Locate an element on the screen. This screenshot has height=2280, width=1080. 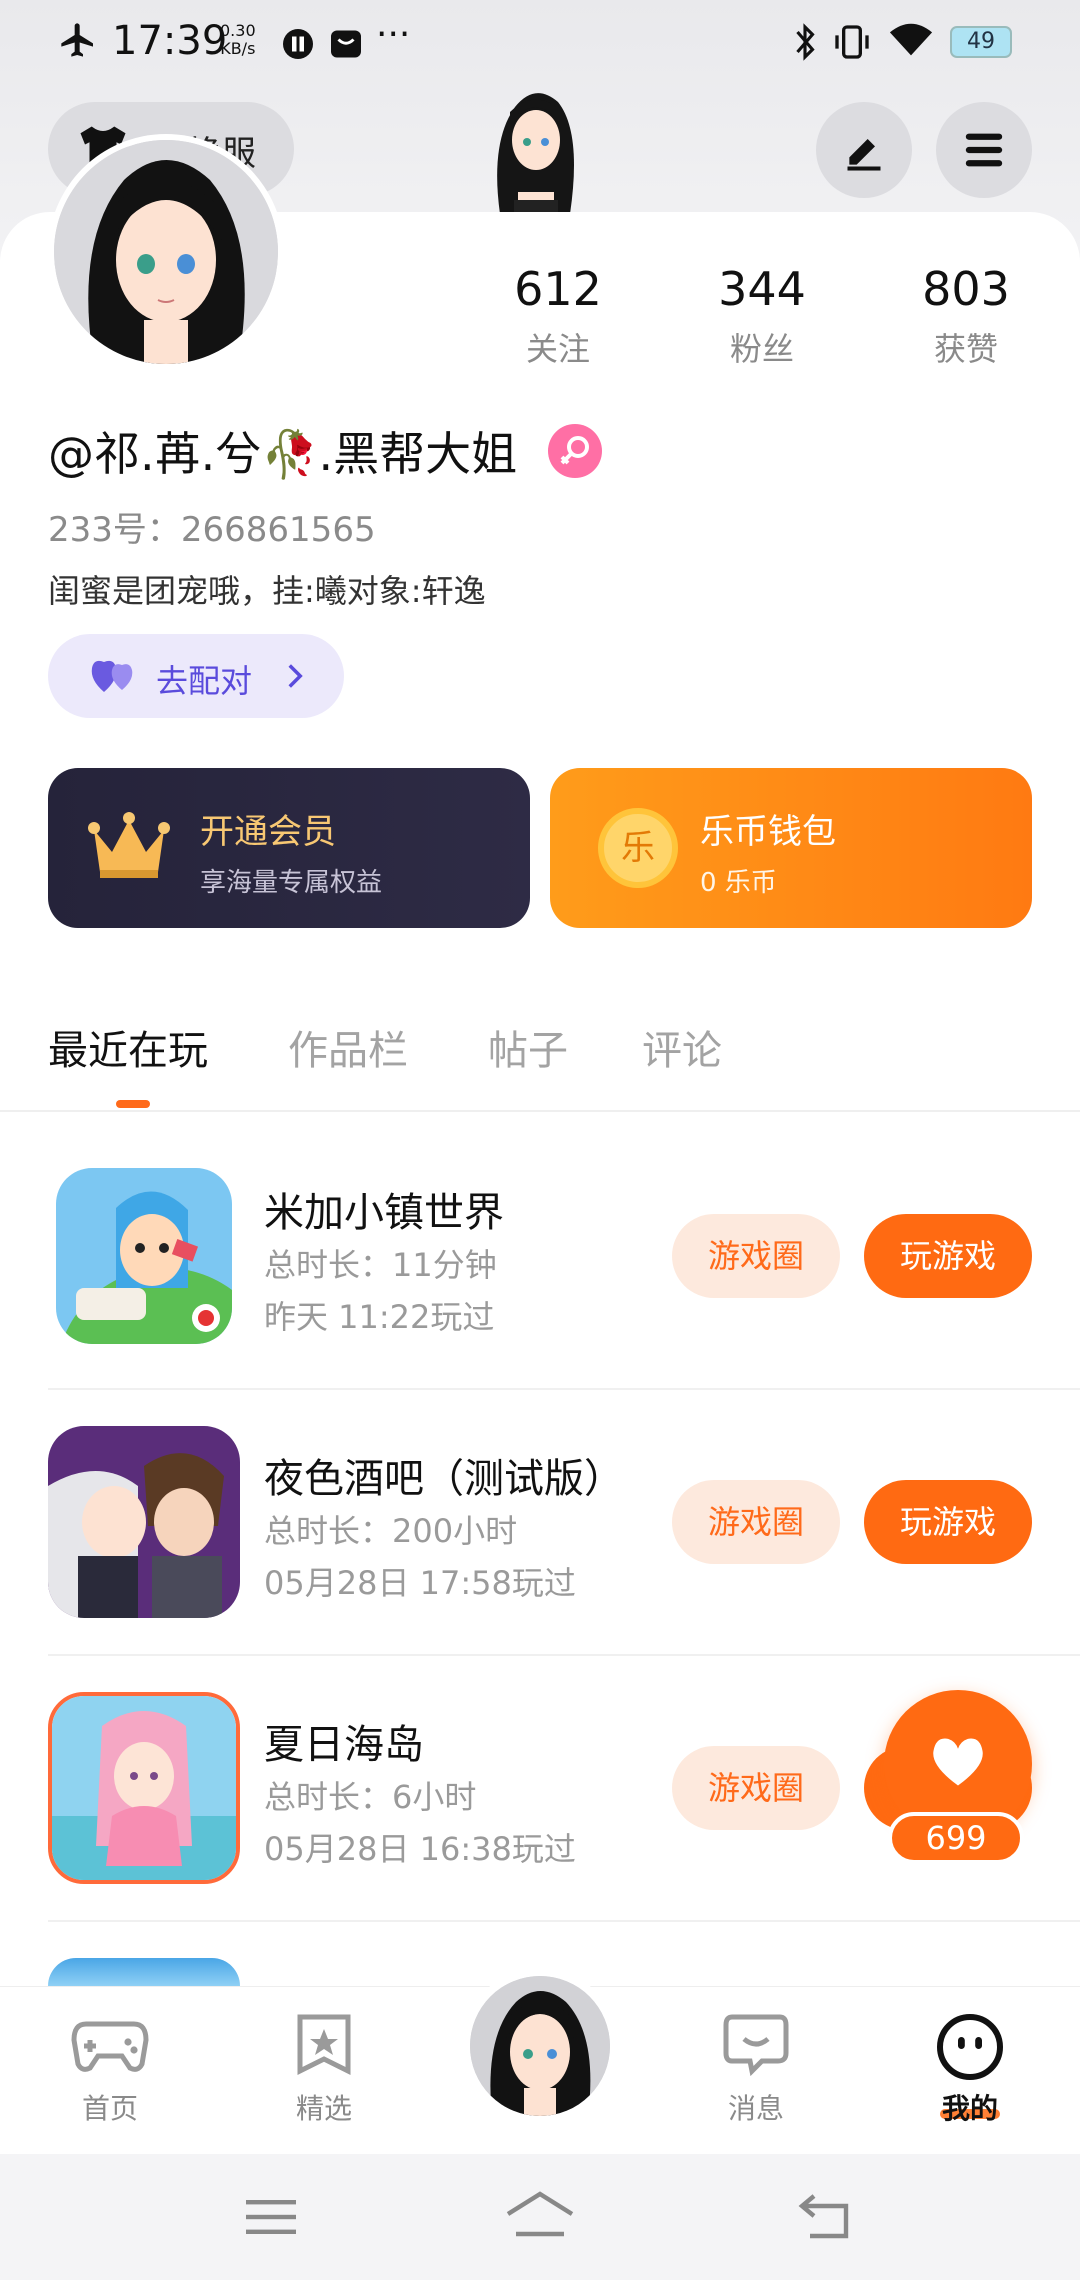
game-duration: 总时长：6小时 is located at coordinates (370, 1797).